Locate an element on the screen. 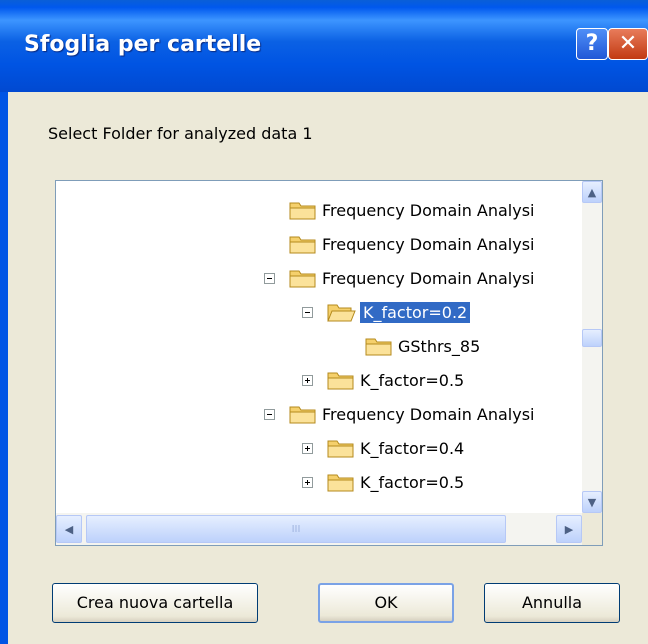 The image size is (648, 644). new-folder-button: Crea nuova cartella is located at coordinates (155, 603).